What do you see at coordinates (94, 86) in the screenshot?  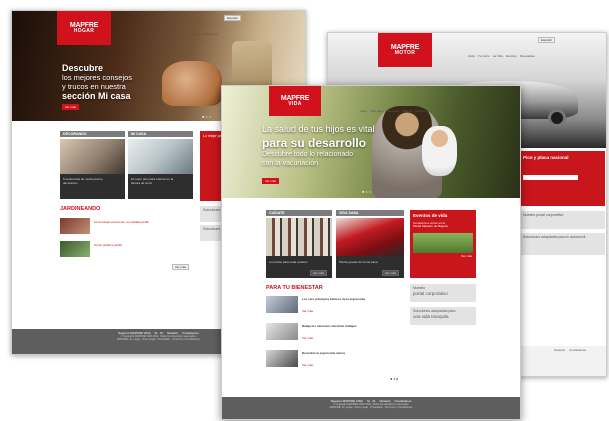 I see `hogar-hero-line-3: y trucos en nuestra` at bounding box center [94, 86].